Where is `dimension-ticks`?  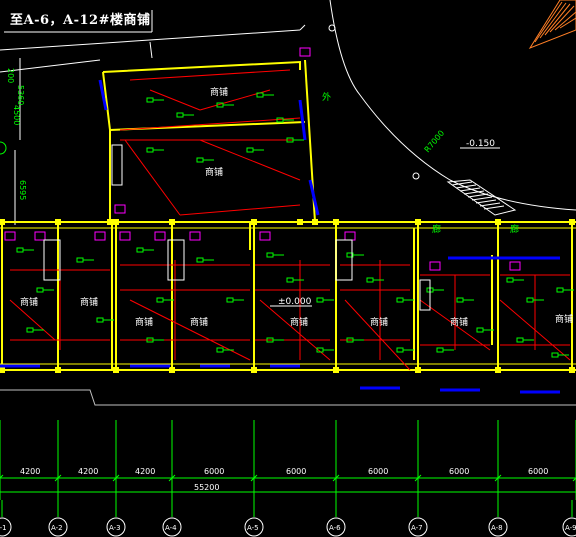
dimension-ticks is located at coordinates (288, 460).